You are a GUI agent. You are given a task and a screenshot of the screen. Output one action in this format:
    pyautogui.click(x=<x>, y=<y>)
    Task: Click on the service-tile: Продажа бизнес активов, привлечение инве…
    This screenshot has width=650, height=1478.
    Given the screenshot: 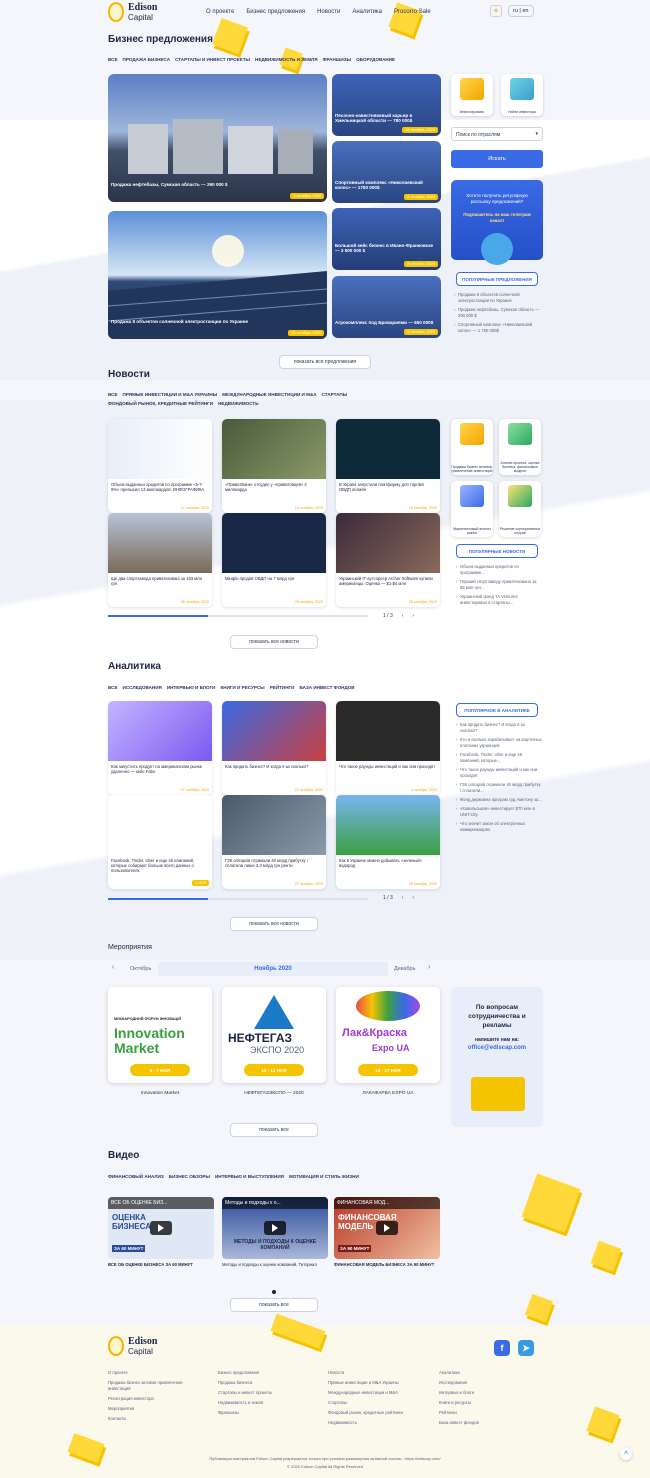 What is the action you would take?
    pyautogui.click(x=472, y=447)
    